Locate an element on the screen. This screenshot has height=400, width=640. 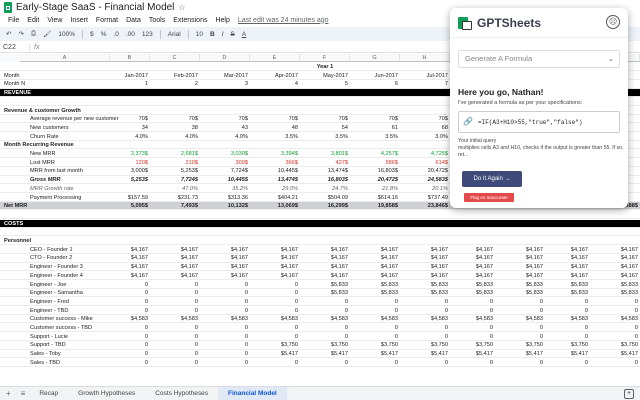
all-sheets-icon: ≡ is located at coordinates (23, 393).